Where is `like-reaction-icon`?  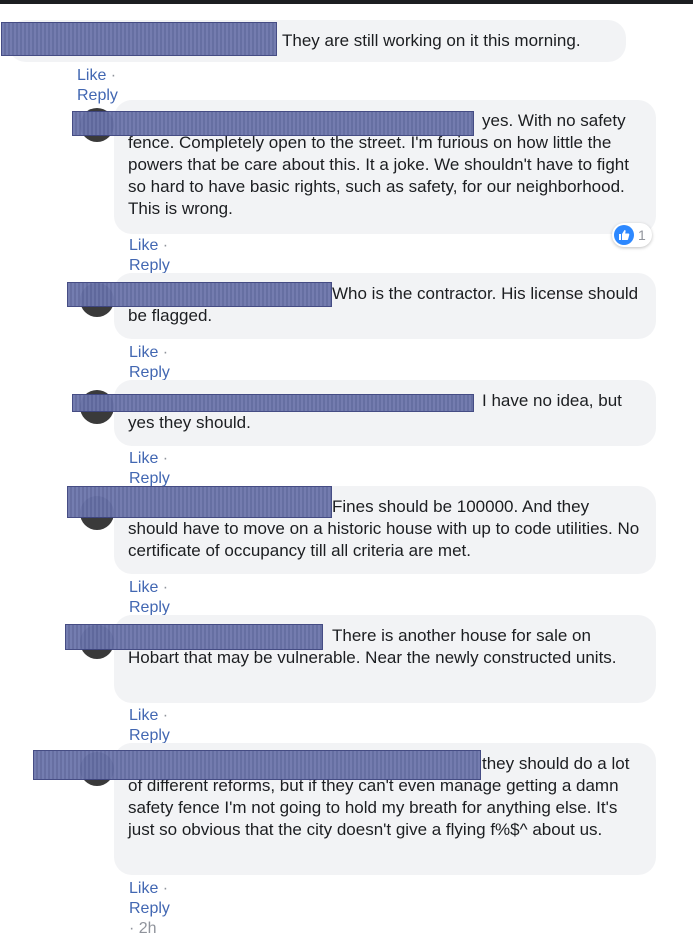 like-reaction-icon is located at coordinates (624, 235).